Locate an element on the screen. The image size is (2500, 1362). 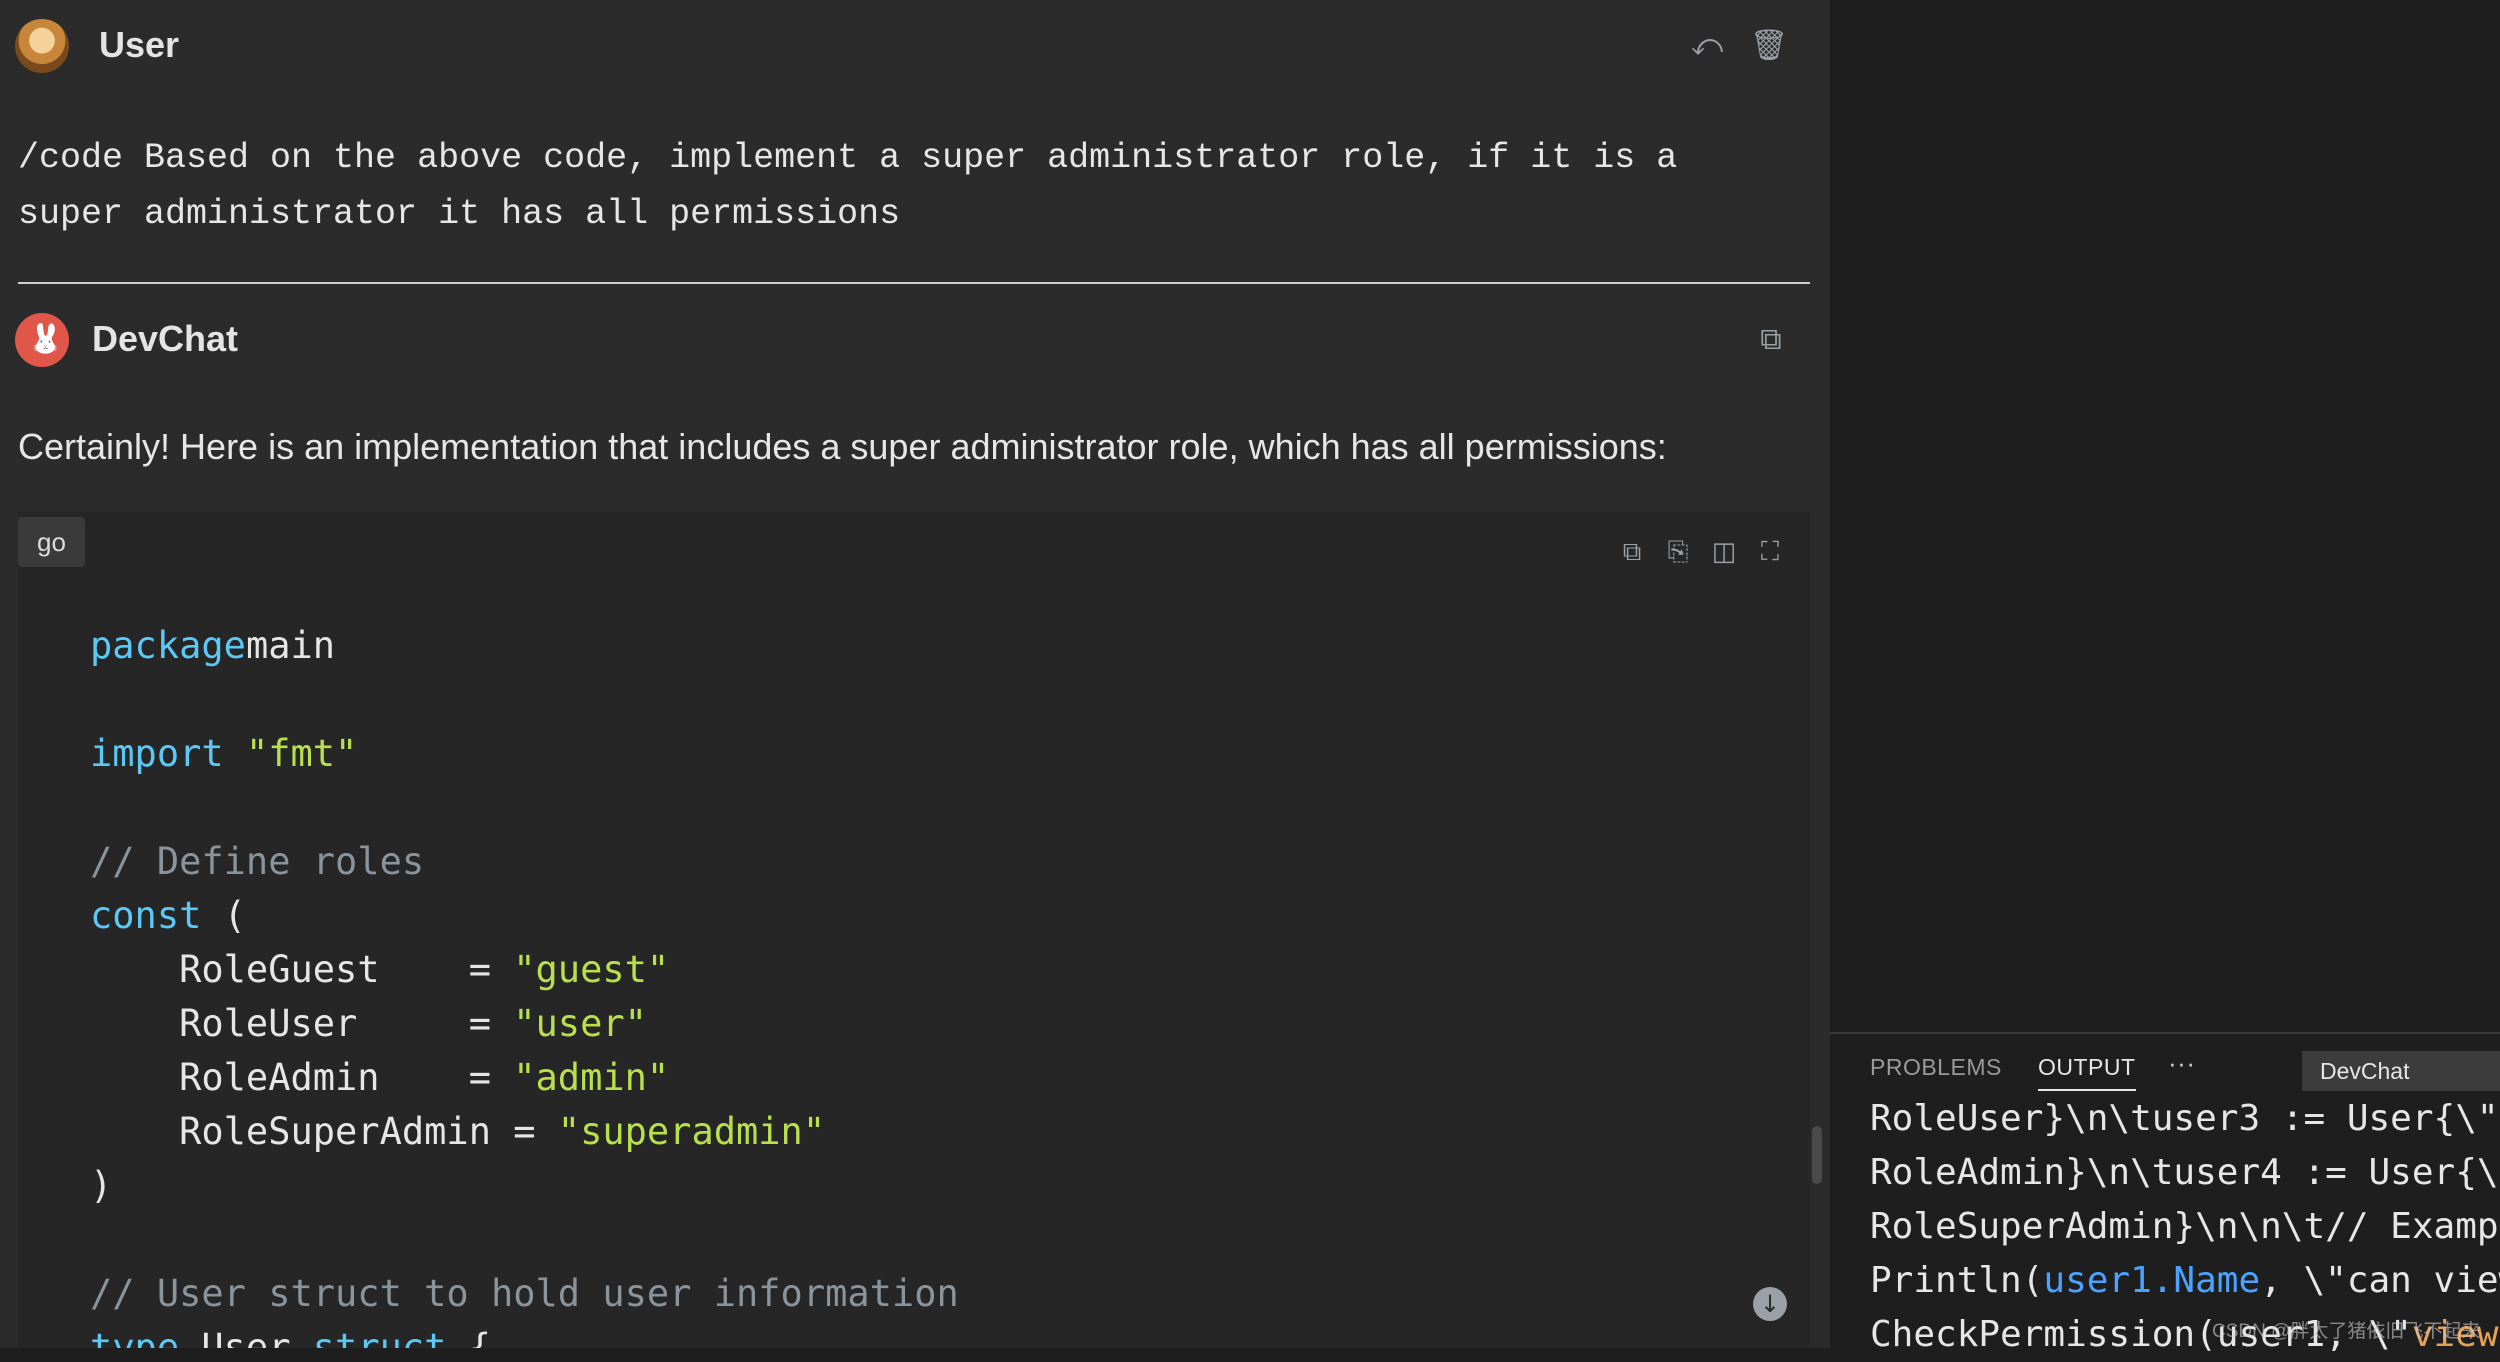
output-channel-select: DevChat is located at coordinates (2401, 1071).